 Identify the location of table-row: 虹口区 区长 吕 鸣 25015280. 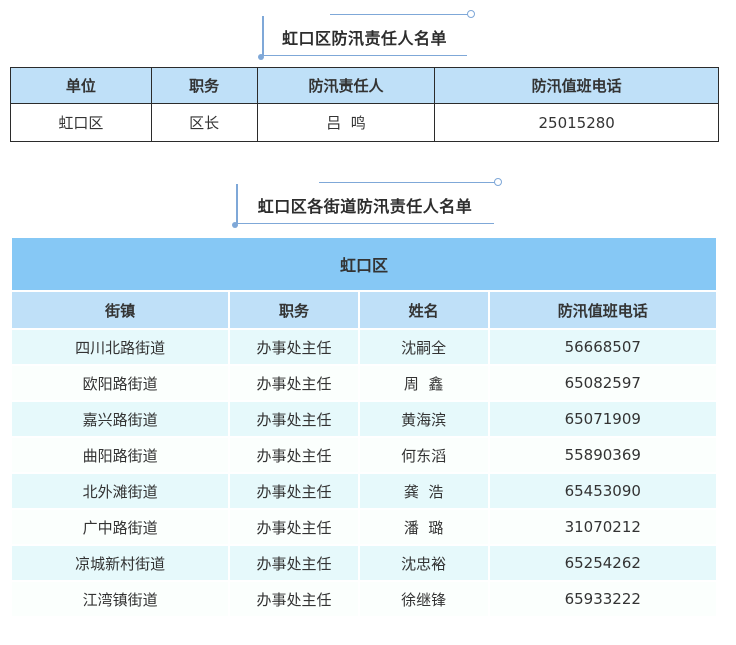
(364, 122).